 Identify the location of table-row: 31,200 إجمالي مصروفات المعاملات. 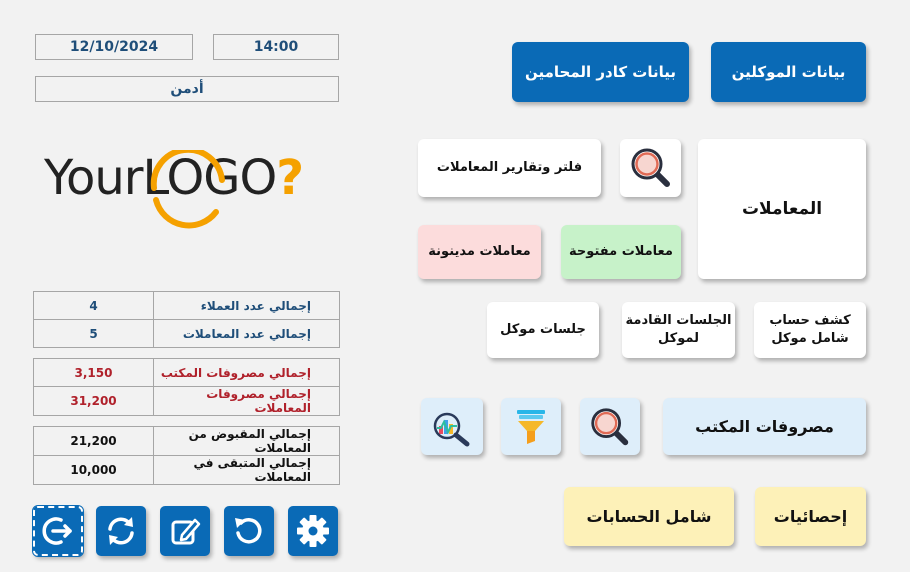
(186, 401).